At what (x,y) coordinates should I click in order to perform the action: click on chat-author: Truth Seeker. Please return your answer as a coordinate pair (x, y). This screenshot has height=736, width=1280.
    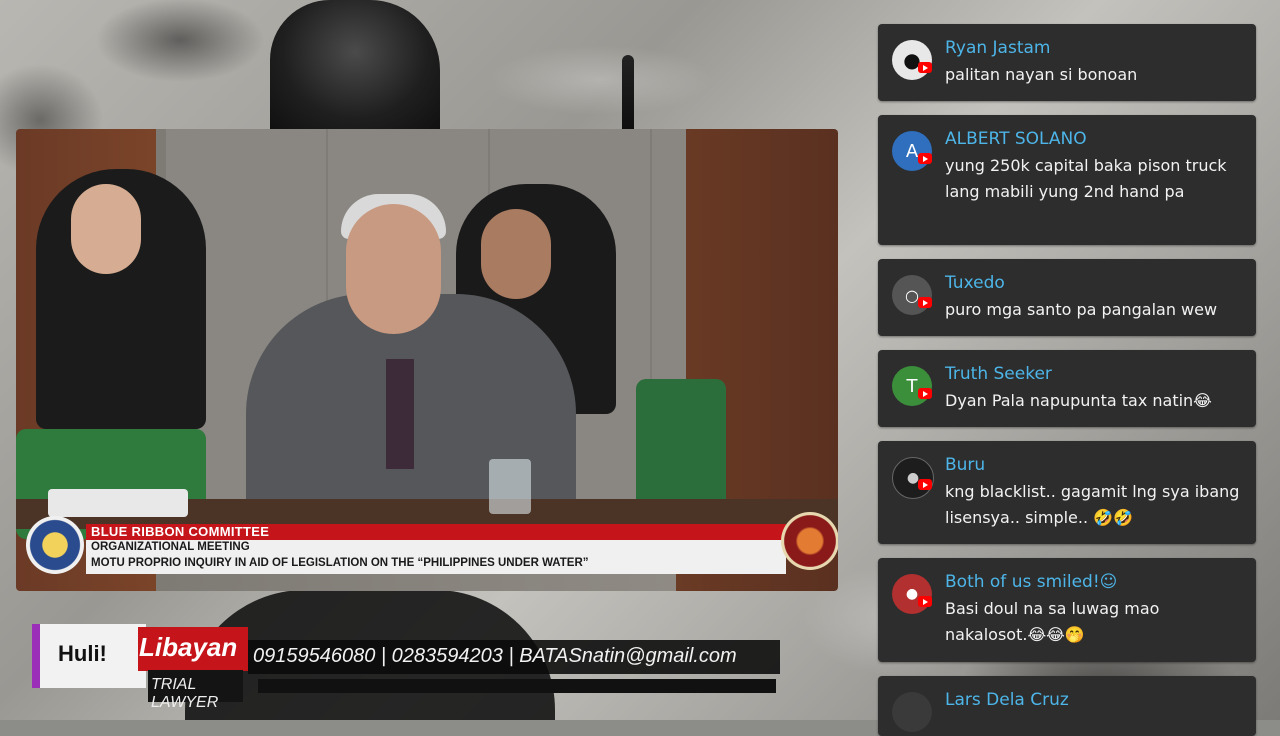
    Looking at the image, I should click on (998, 374).